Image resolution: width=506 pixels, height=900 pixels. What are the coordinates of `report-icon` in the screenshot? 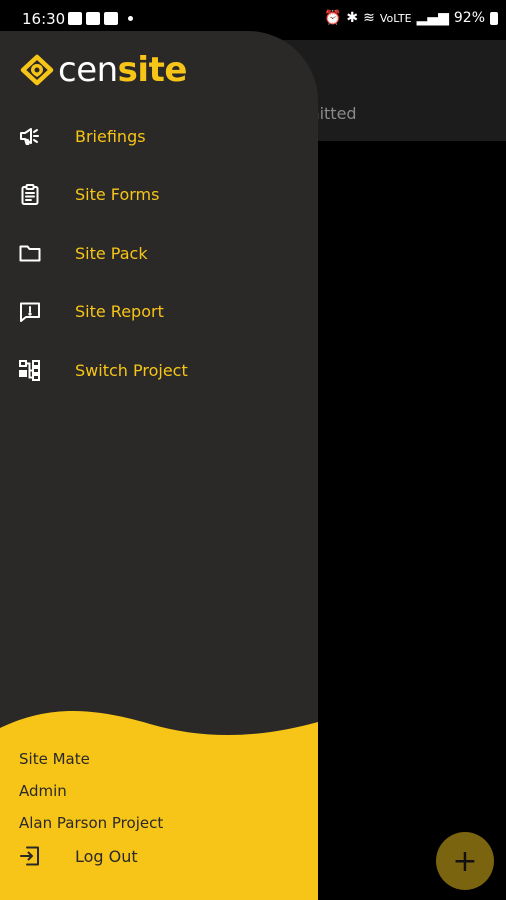 It's located at (30, 312).